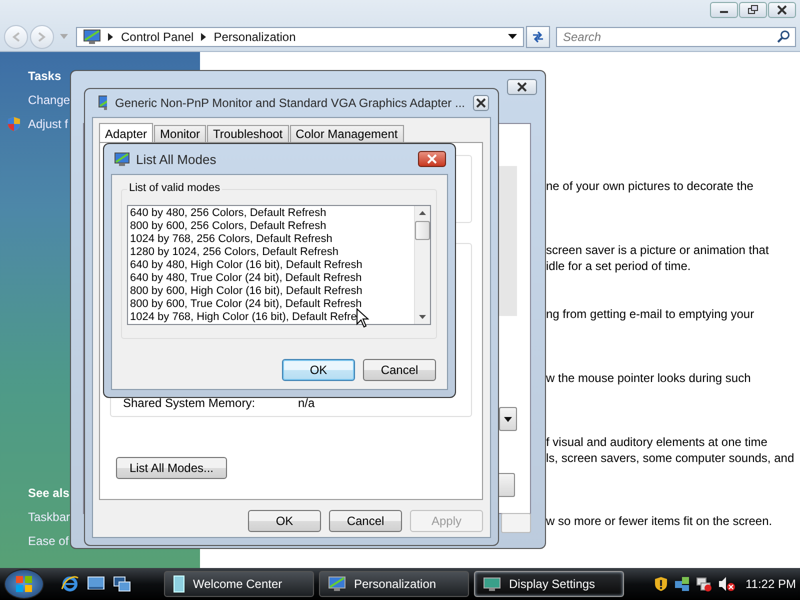 The height and width of the screenshot is (600, 800). What do you see at coordinates (727, 584) in the screenshot?
I see `volume-muted-icon` at bounding box center [727, 584].